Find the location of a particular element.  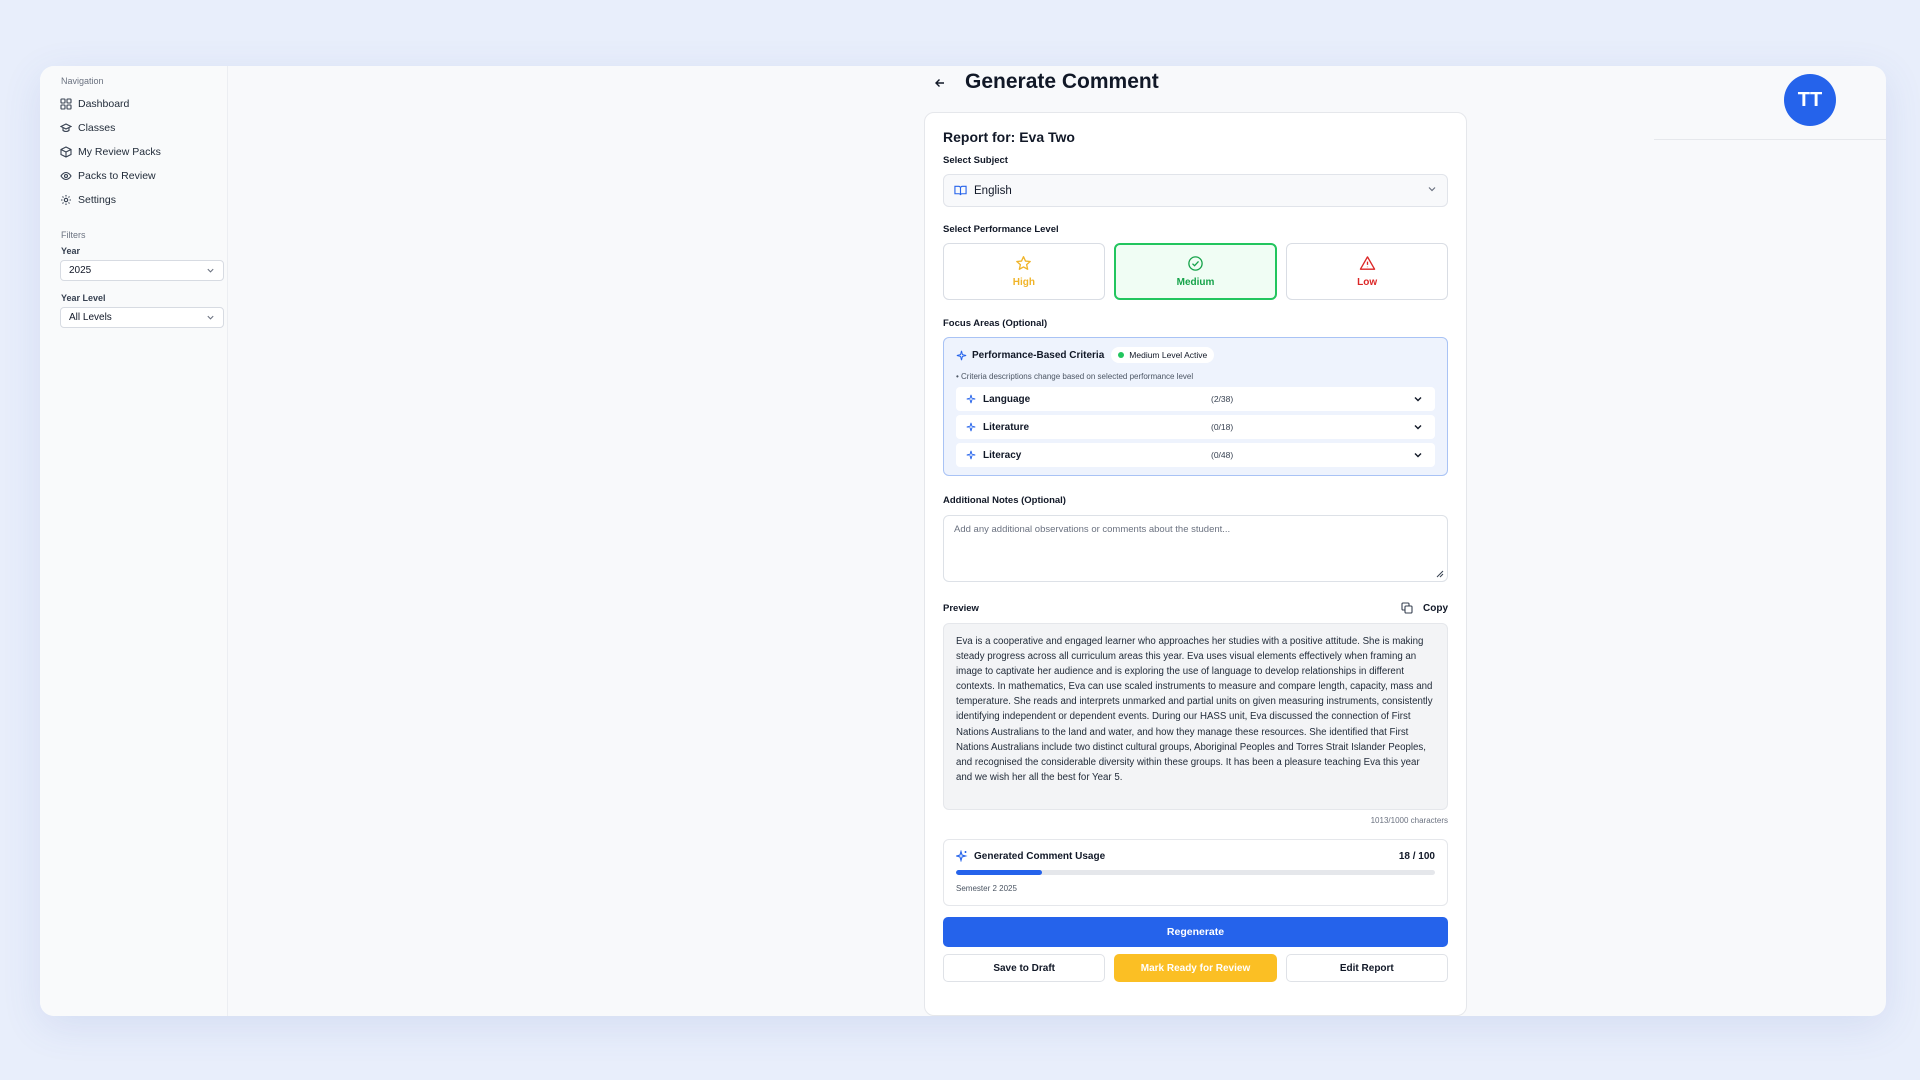

sidebar-item-label: Settings is located at coordinates (97, 200).